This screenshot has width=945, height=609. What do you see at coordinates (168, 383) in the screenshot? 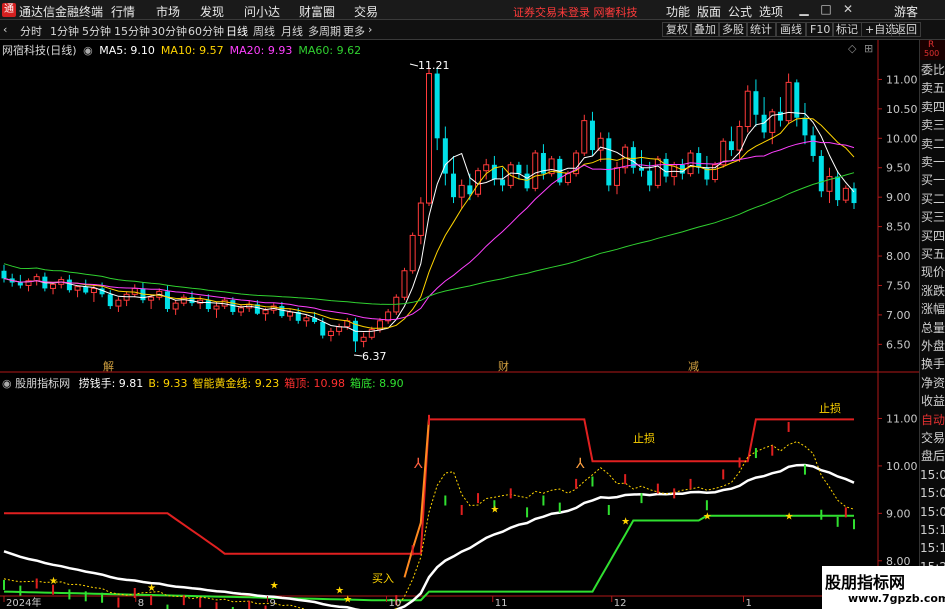
I see `indicator-value-1: B: 9.33` at bounding box center [168, 383].